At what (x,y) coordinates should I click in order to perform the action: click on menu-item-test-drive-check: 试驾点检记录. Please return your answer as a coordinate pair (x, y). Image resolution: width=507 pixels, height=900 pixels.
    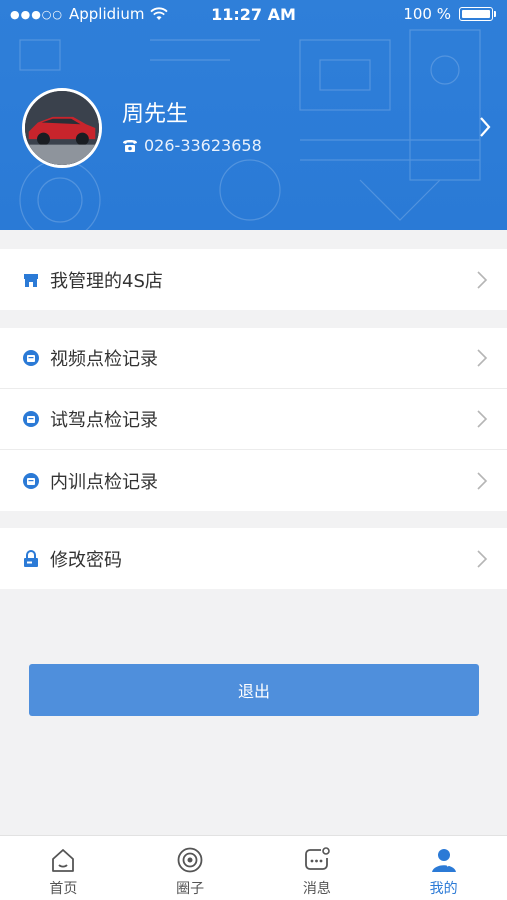
    Looking at the image, I should click on (253, 419).